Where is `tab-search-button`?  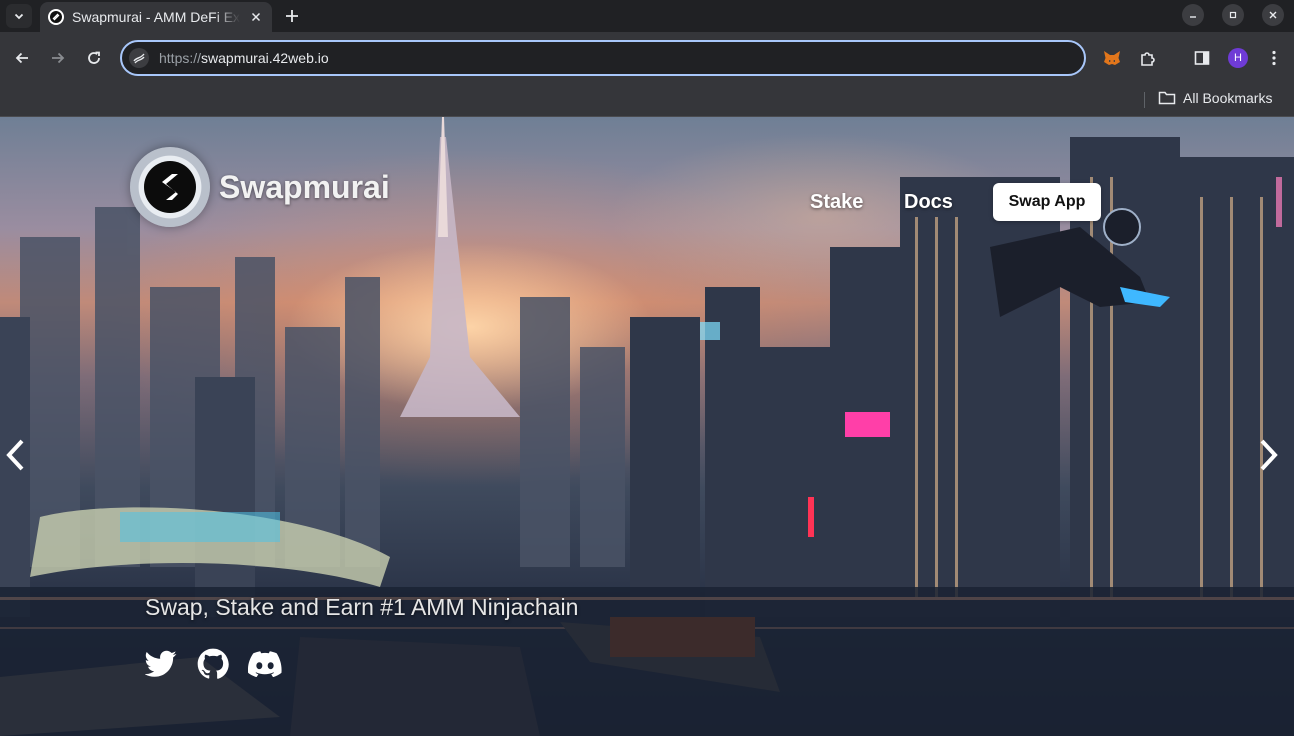 tab-search-button is located at coordinates (19, 16).